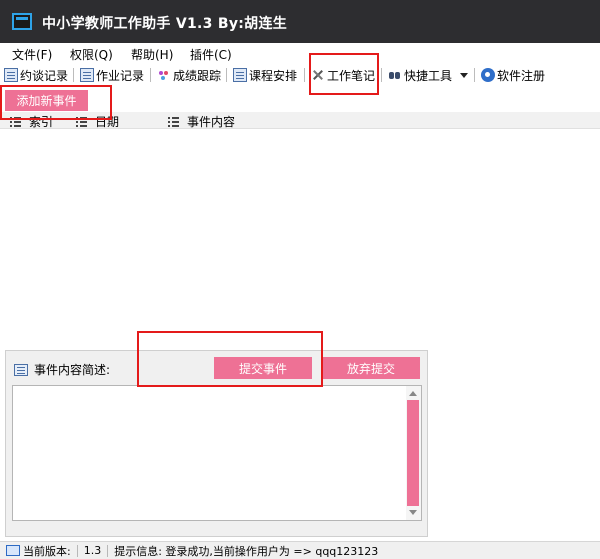 This screenshot has height=559, width=600. I want to click on event-summary-label: 事件内容简述:, so click(62, 369).